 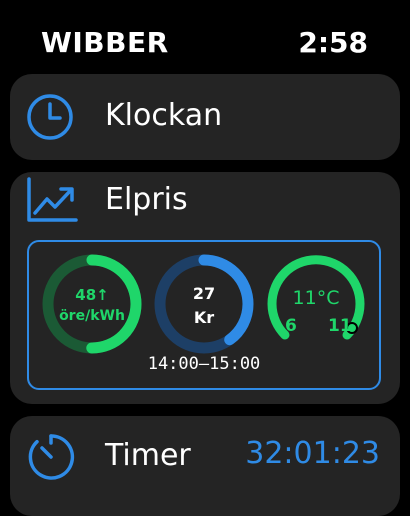 I want to click on temperature-high: 11, so click(x=340, y=326).